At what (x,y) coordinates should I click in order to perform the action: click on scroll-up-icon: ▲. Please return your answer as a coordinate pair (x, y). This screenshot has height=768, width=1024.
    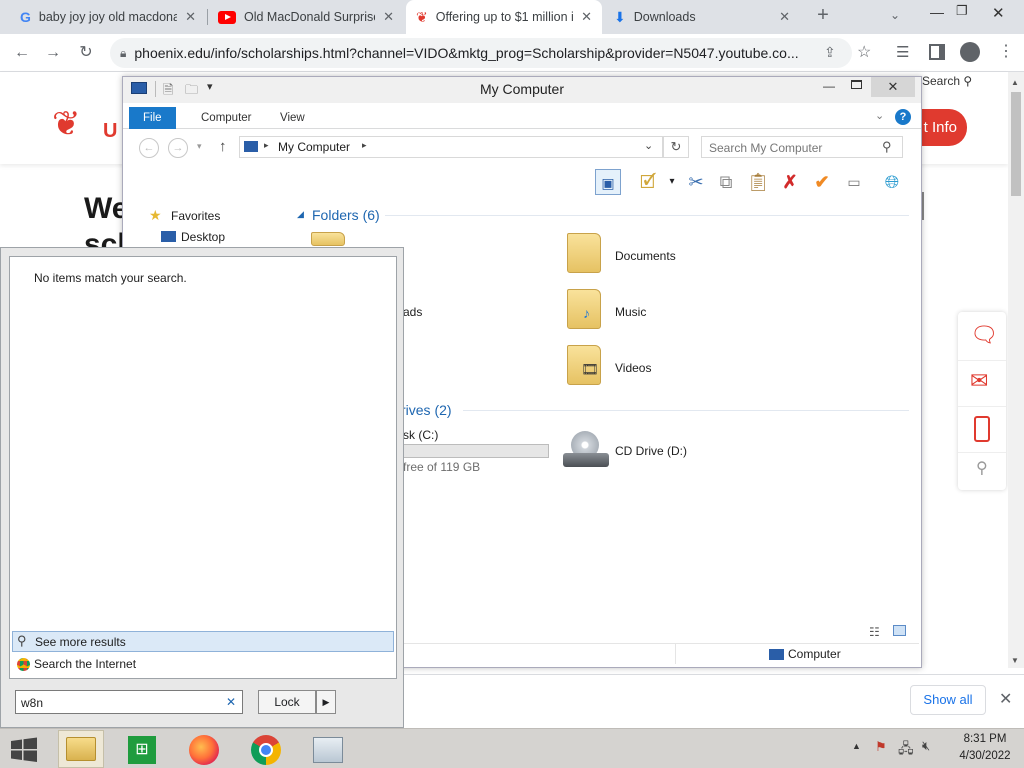
    Looking at the image, I should click on (1015, 82).